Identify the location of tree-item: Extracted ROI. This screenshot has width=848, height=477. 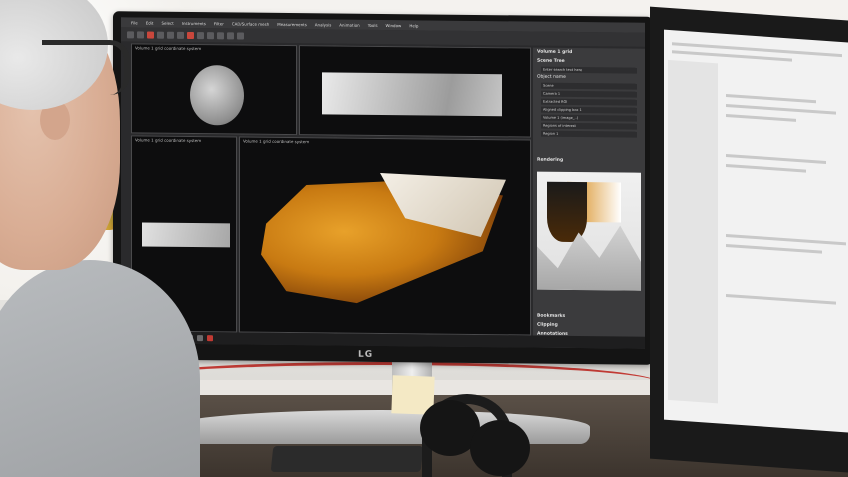
(589, 102).